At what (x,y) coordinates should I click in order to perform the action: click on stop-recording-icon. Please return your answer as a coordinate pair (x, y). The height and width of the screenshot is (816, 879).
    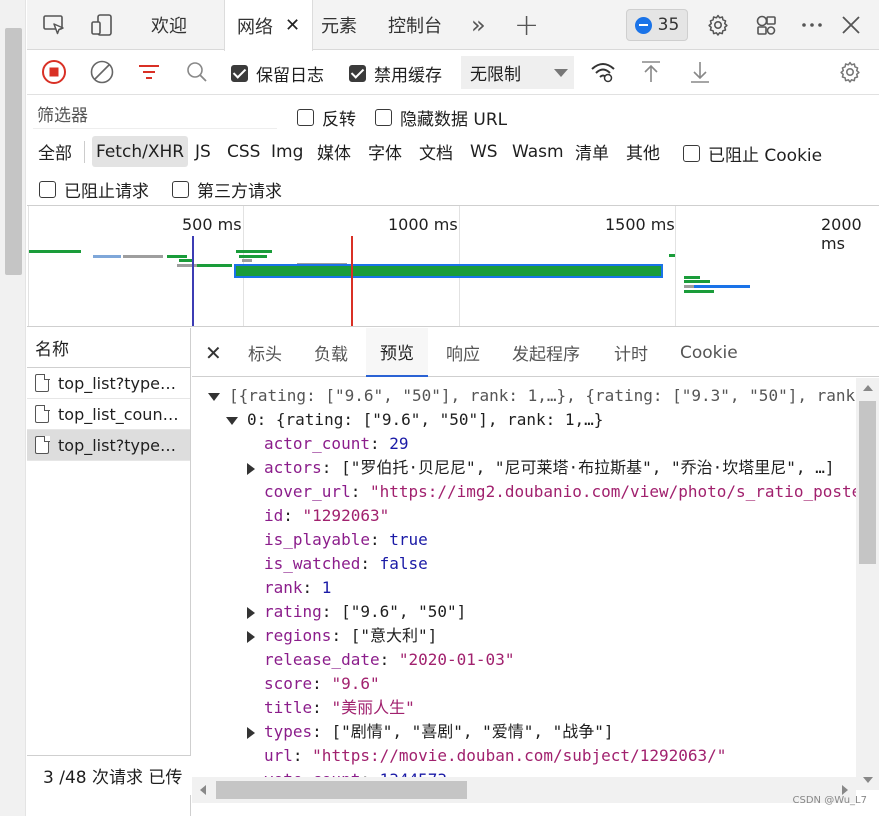
    Looking at the image, I should click on (54, 72).